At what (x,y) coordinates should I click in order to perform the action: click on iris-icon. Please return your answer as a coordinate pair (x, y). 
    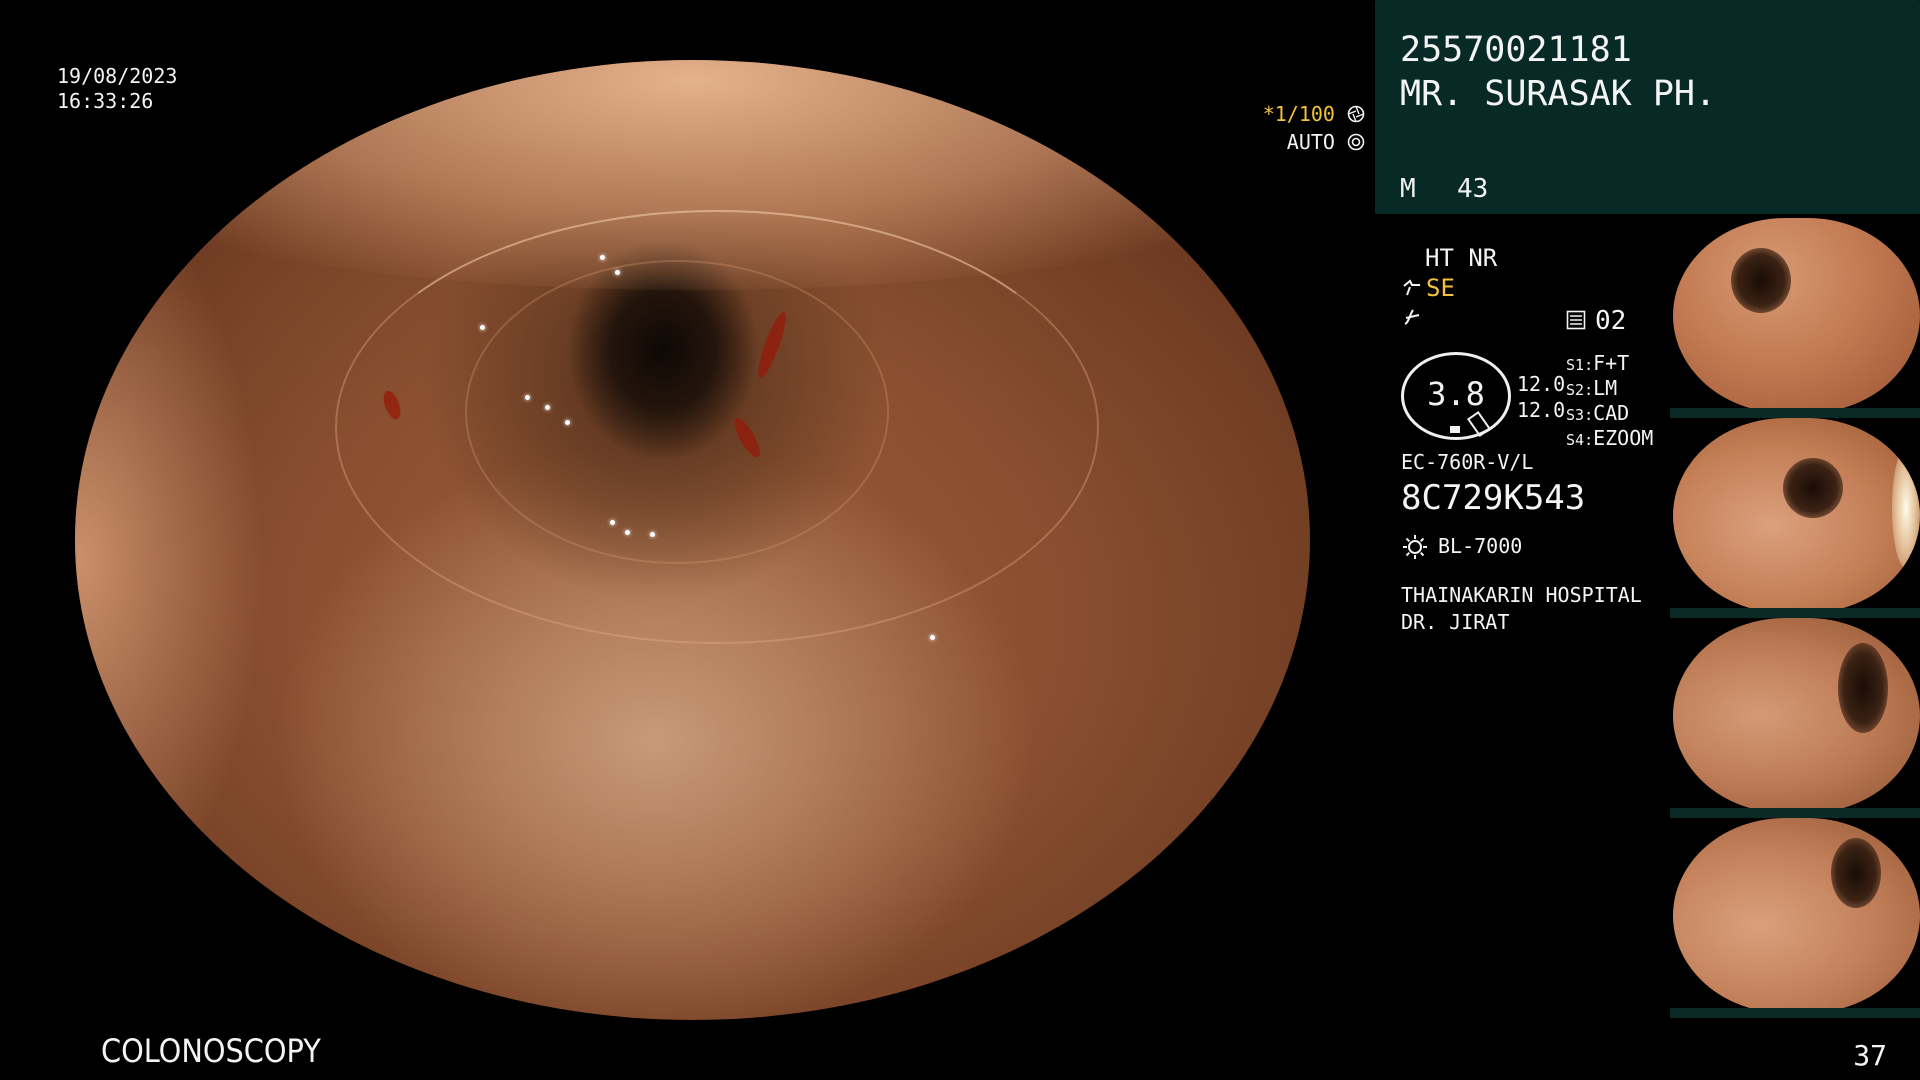
    Looking at the image, I should click on (1356, 142).